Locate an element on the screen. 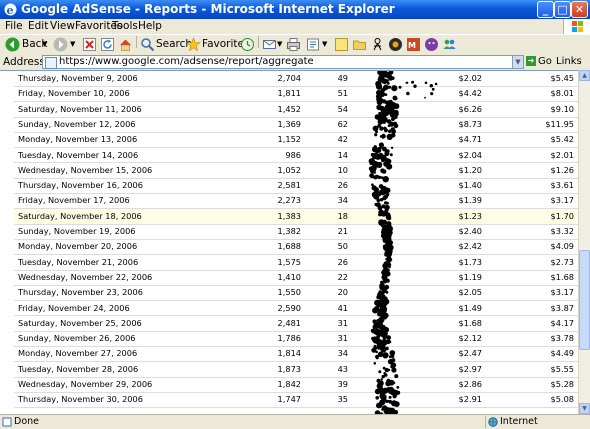 This screenshot has height=429, width=590. edit-icon is located at coordinates (313, 44).